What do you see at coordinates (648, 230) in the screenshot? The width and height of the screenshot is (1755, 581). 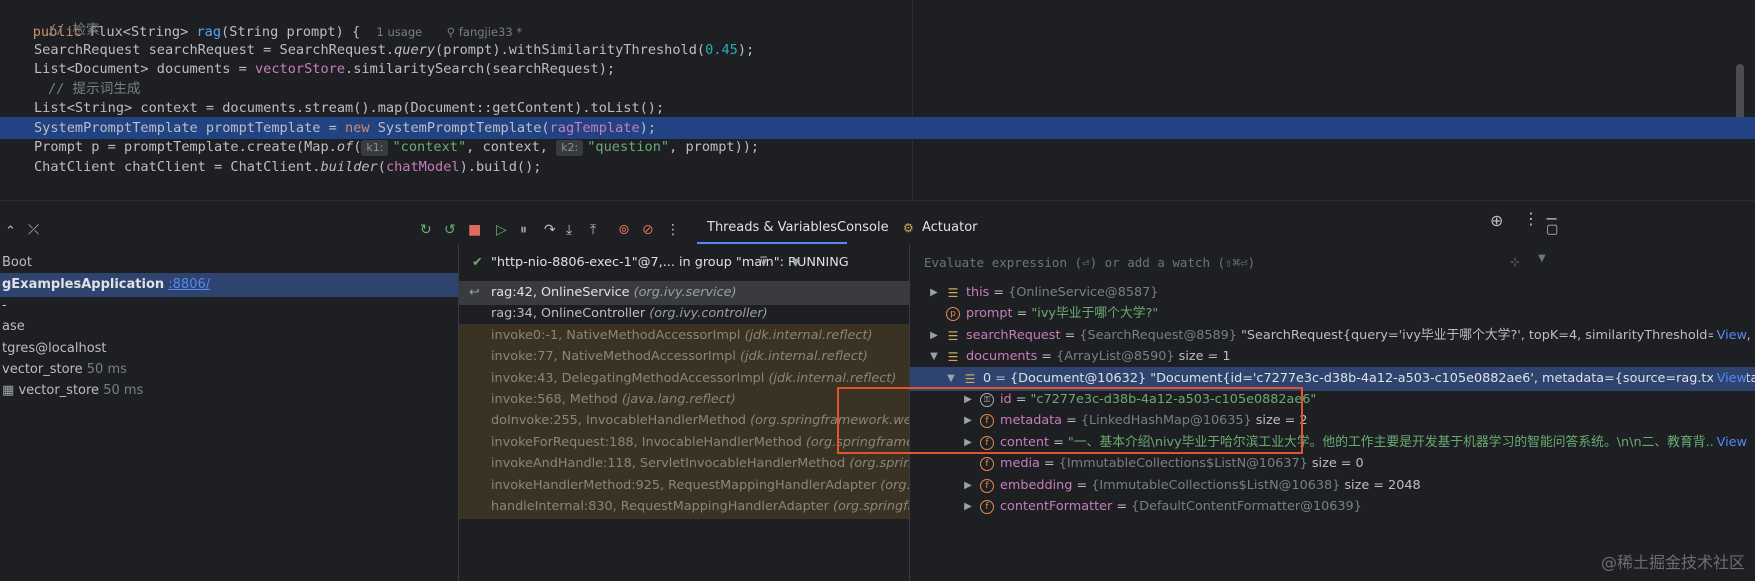 I see `mute-breakpoints-icon: ⊘` at bounding box center [648, 230].